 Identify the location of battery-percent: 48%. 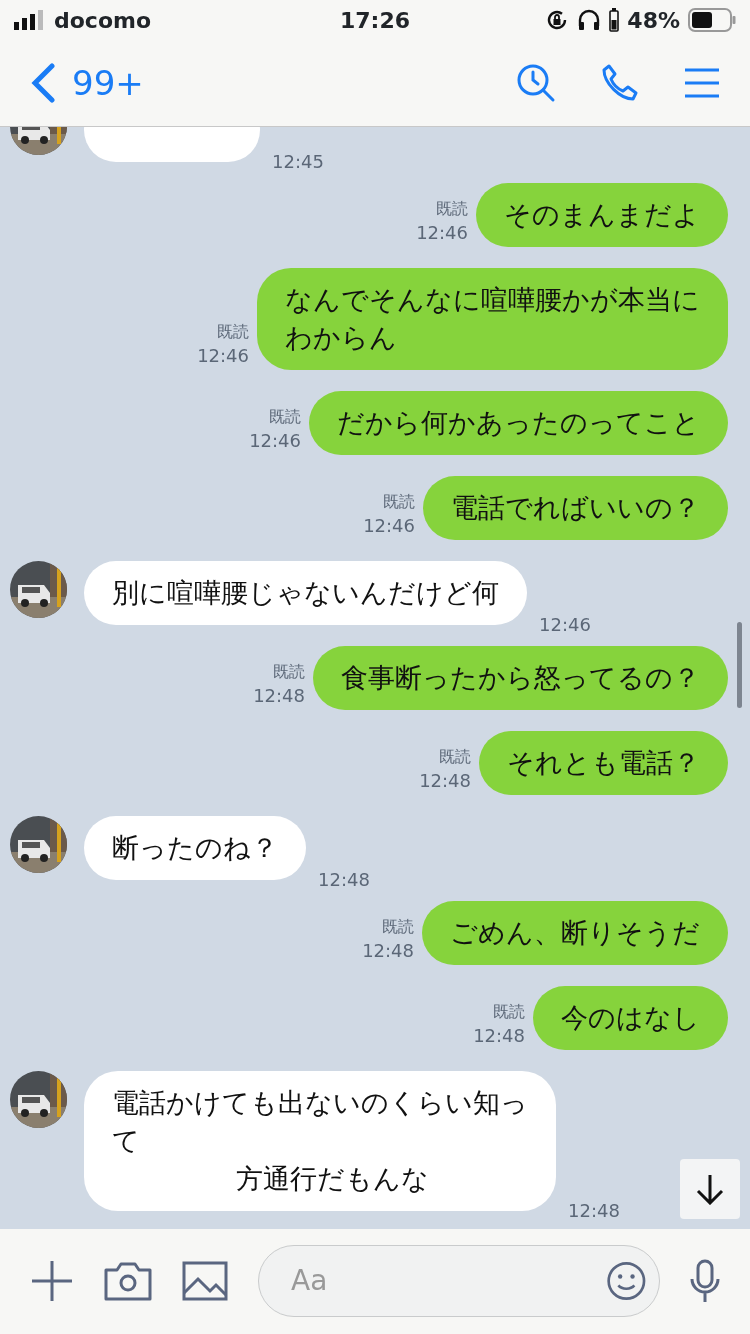
(653, 20).